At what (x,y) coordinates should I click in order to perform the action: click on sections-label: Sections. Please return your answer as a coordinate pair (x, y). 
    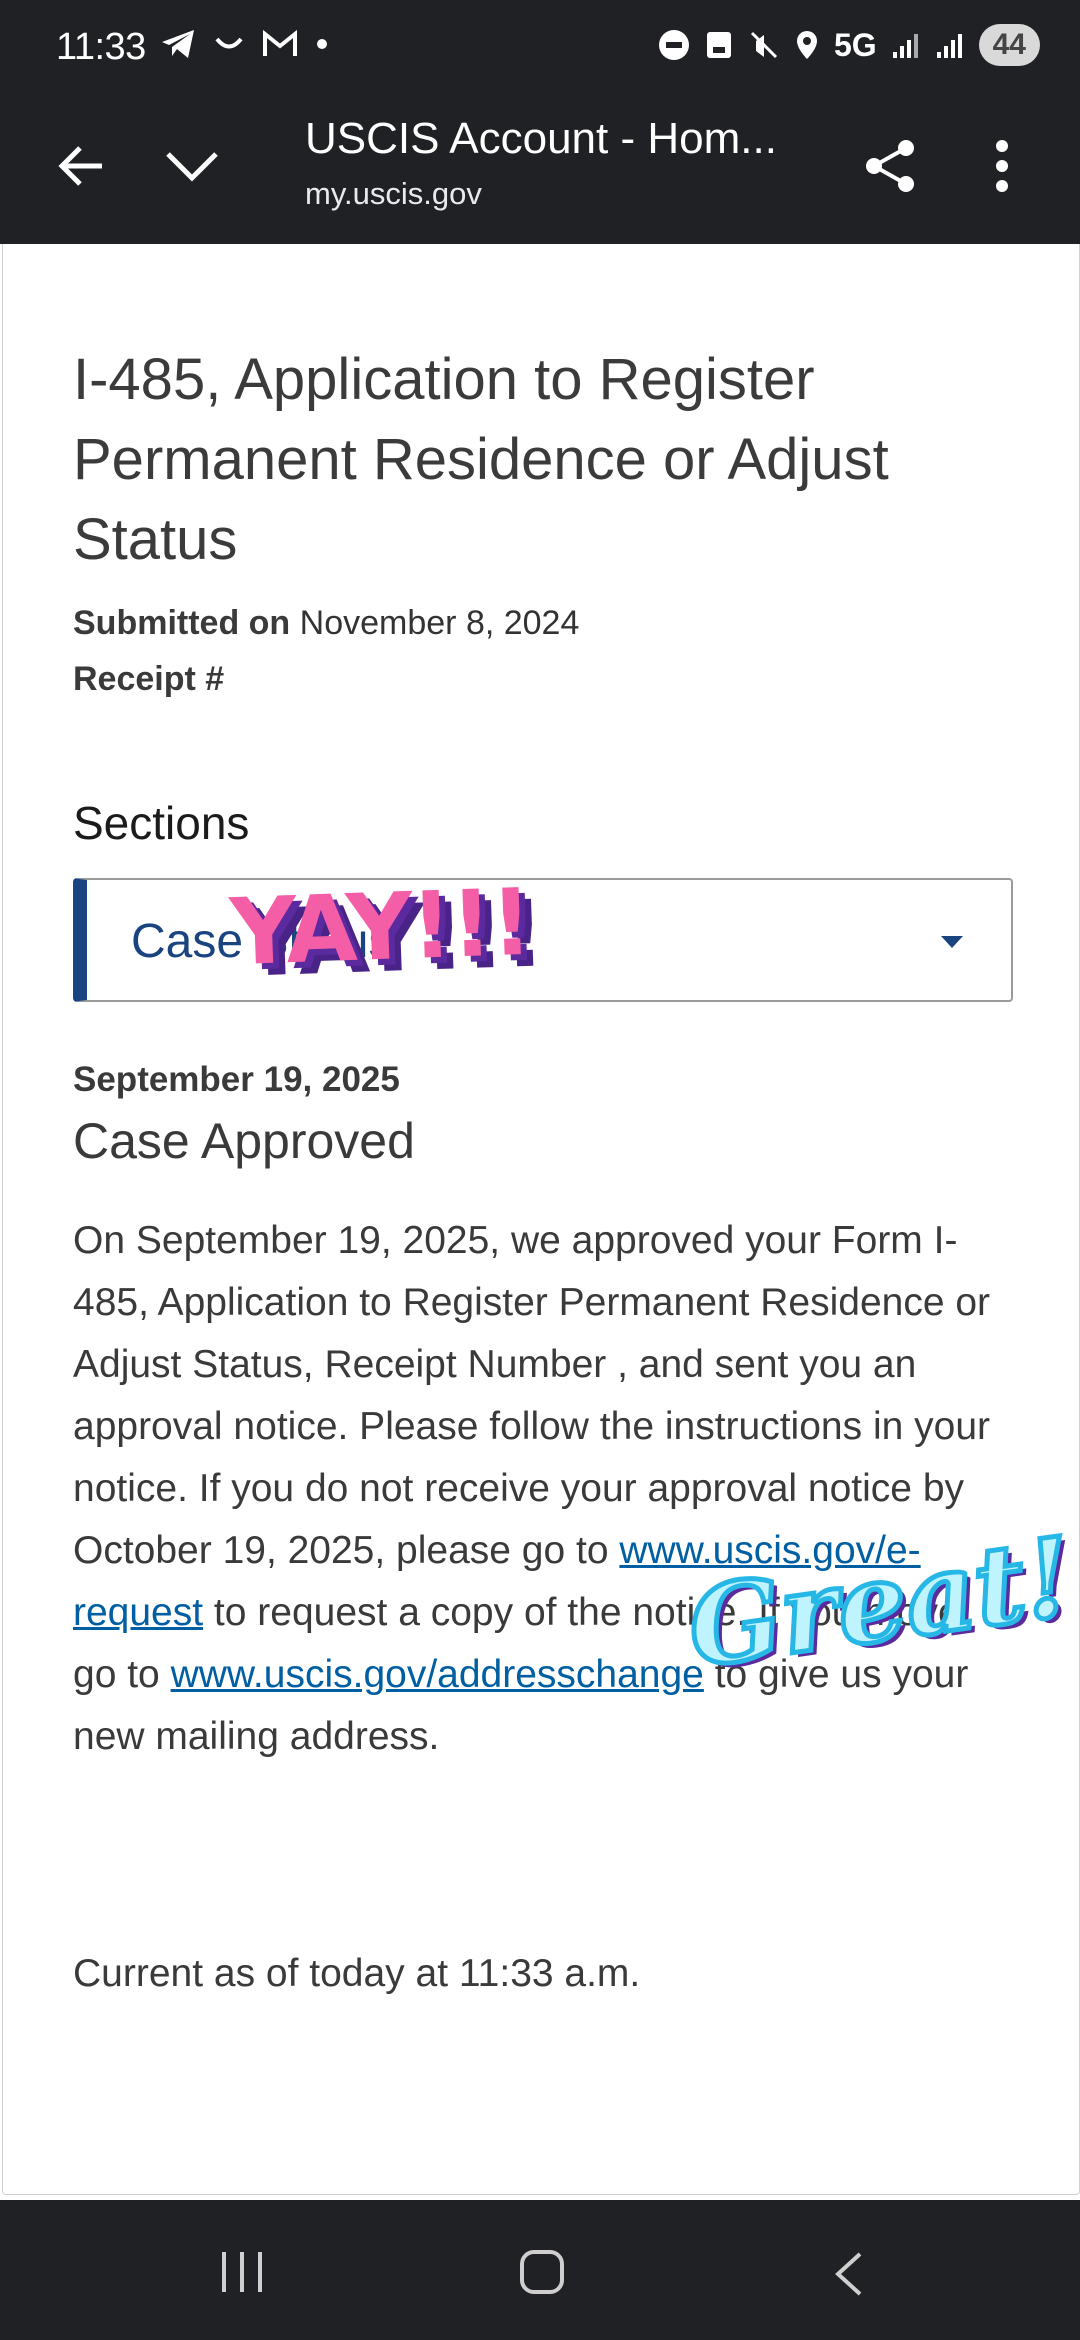
    Looking at the image, I should click on (161, 823).